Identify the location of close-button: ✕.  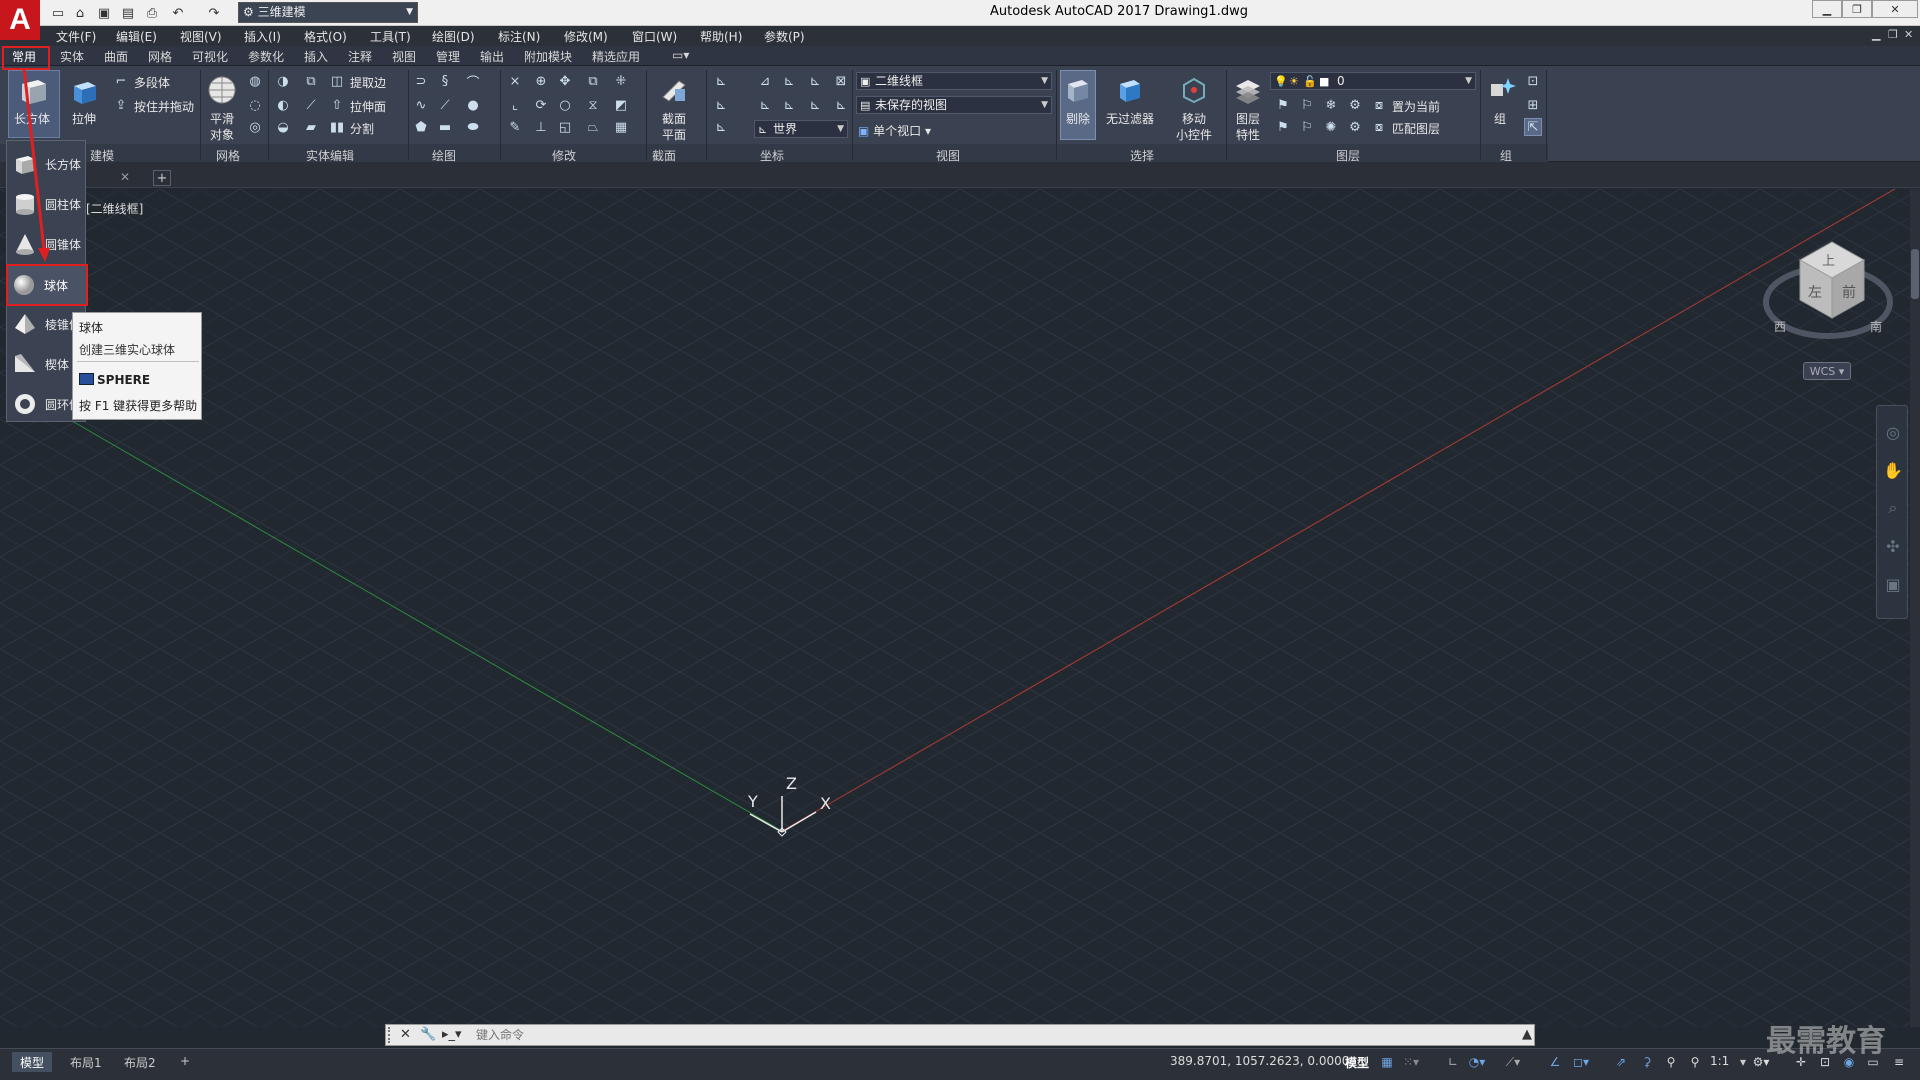
(1895, 9).